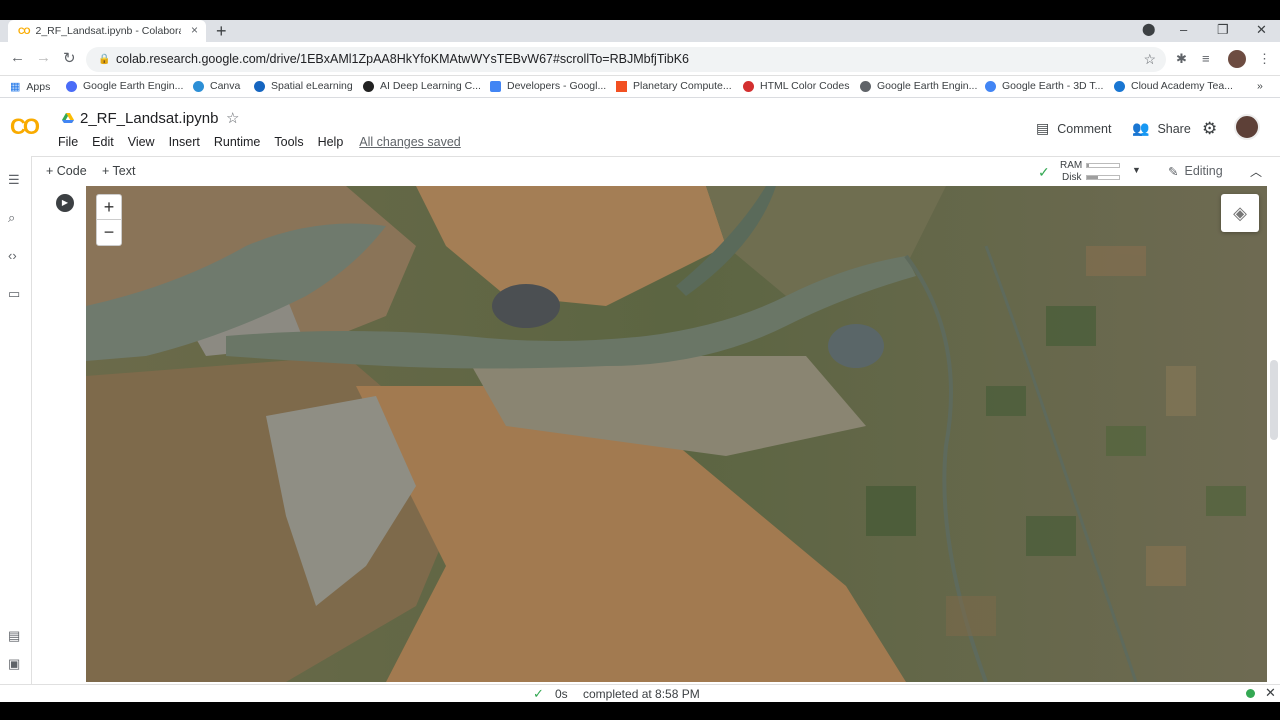 This screenshot has height=720, width=1280. What do you see at coordinates (1103, 165) in the screenshot?
I see `ram-usage-bar` at bounding box center [1103, 165].